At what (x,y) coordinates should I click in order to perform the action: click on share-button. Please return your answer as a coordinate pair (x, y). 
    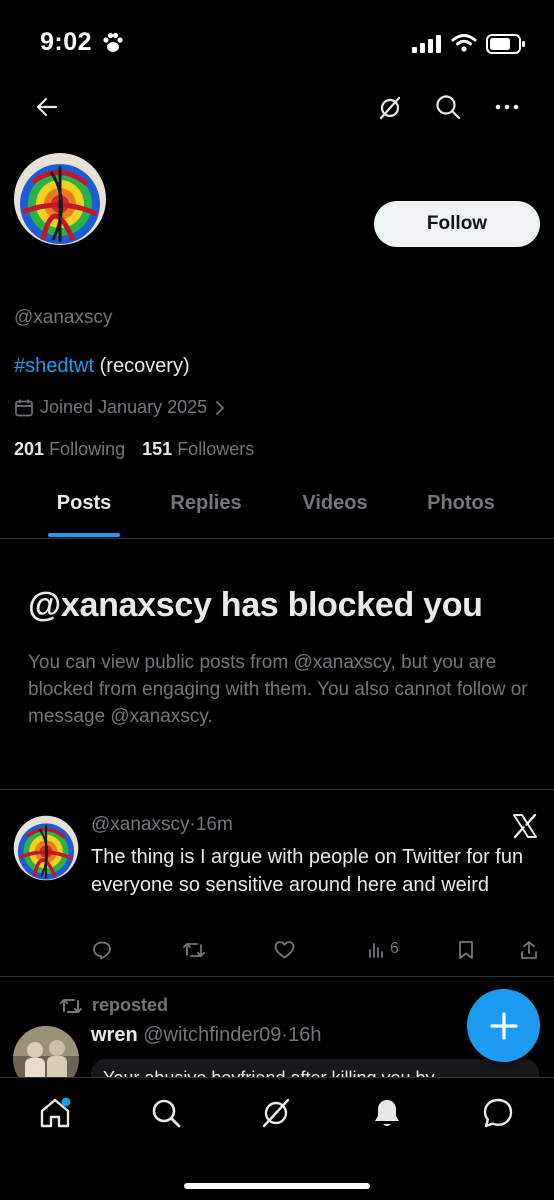
    Looking at the image, I should click on (529, 950).